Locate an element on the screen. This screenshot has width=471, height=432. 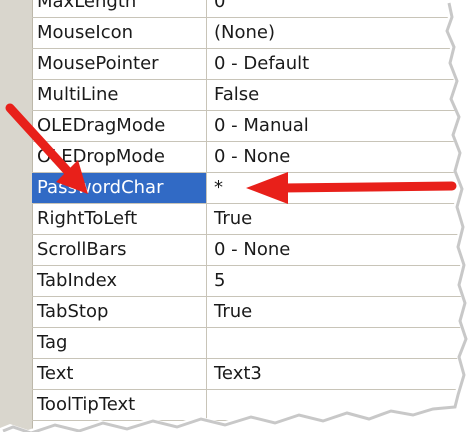
property-row: Text Text3 is located at coordinates (251, 374).